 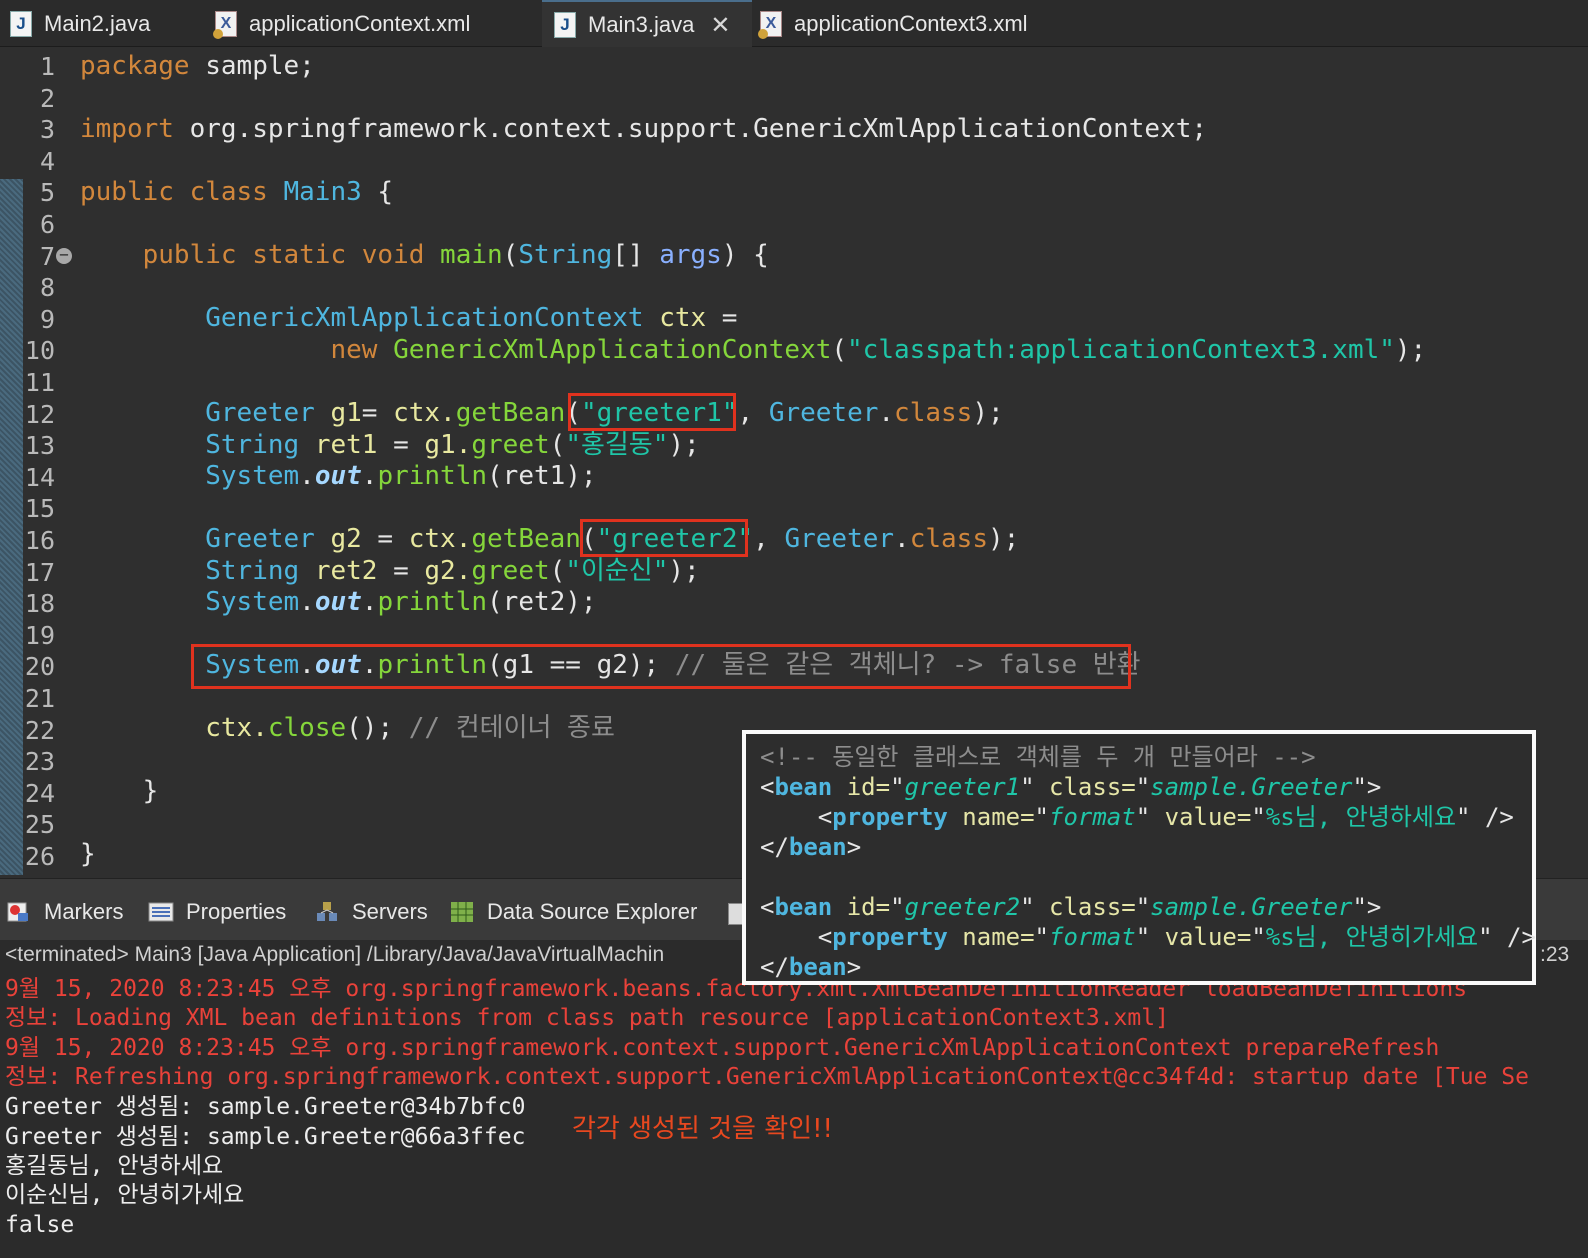 What do you see at coordinates (84, 911) in the screenshot?
I see `tab-label: Markers` at bounding box center [84, 911].